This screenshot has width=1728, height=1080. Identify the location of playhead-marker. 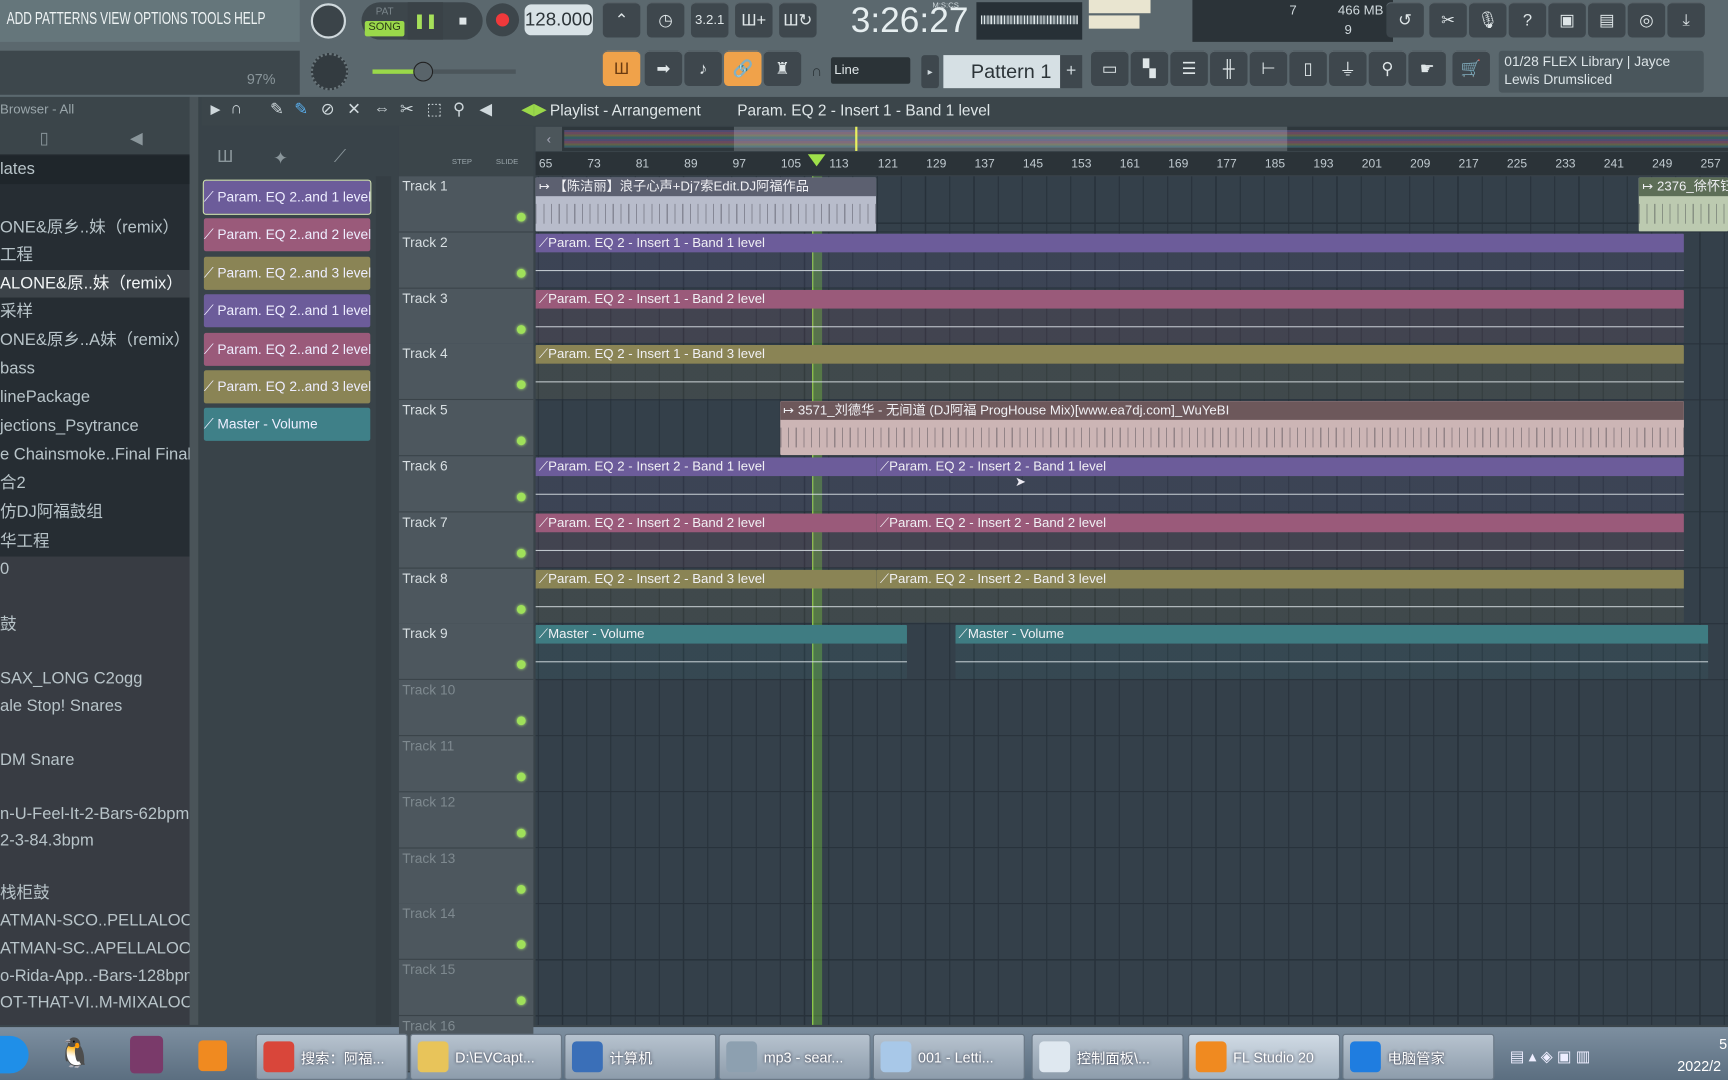
(816, 160).